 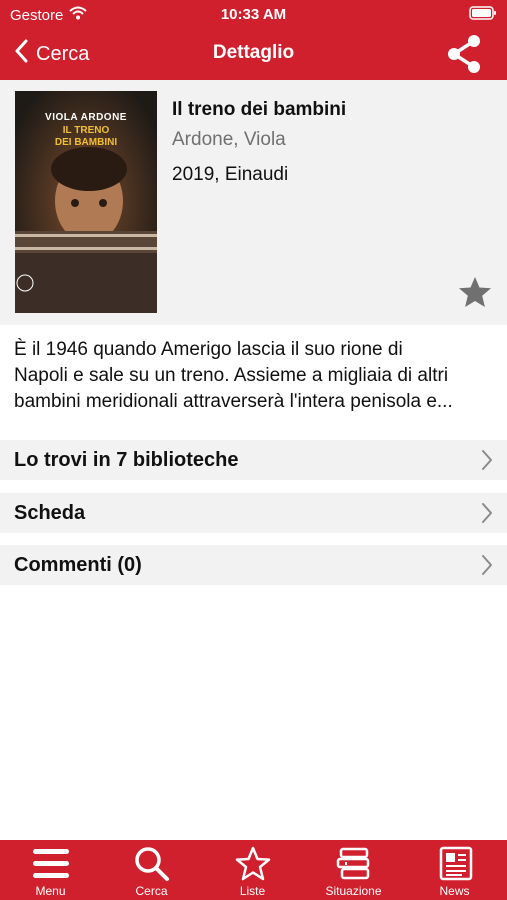 I want to click on comments-label: Commenti (0), so click(x=78, y=565).